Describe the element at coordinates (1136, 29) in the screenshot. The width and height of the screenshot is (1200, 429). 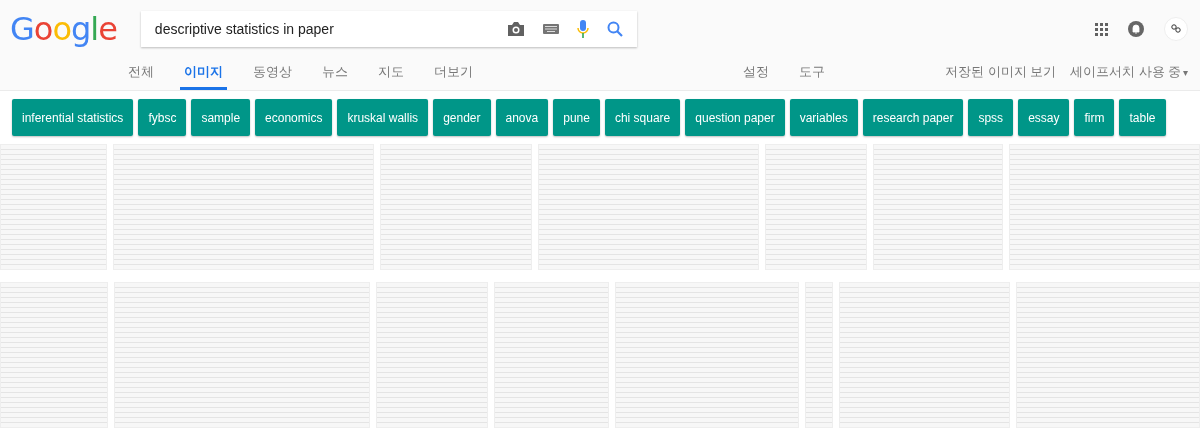
I see `notification-bell-icon` at that location.